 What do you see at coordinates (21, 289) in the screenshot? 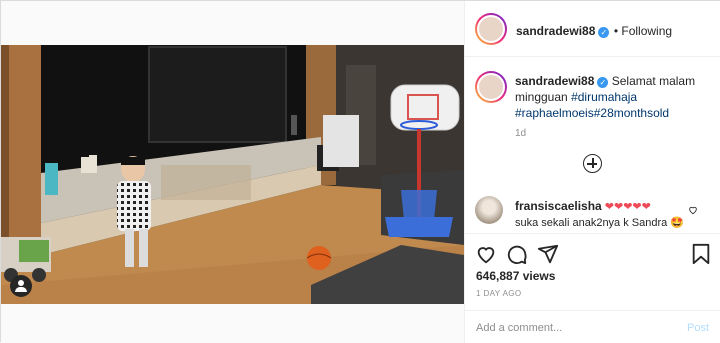
I see `user-tag-icon-body` at bounding box center [21, 289].